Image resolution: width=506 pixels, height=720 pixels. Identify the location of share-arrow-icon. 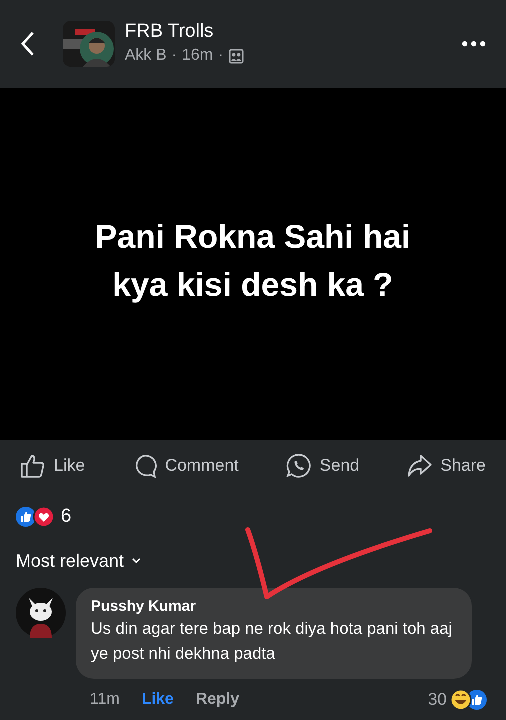
(419, 466).